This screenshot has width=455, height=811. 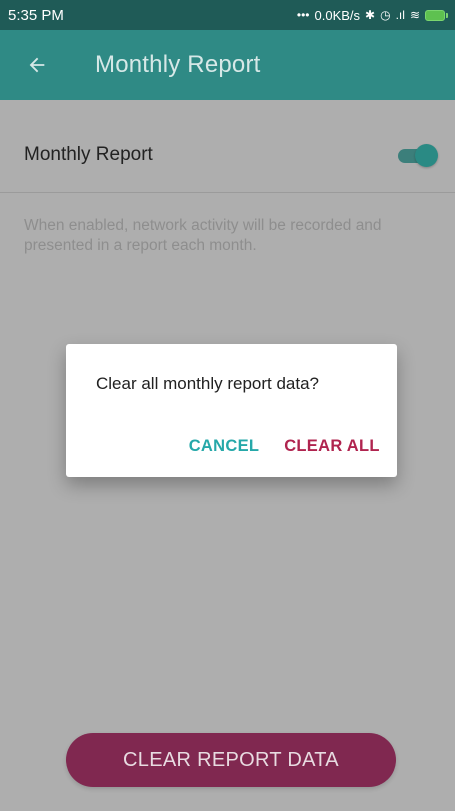 What do you see at coordinates (227, 146) in the screenshot?
I see `monthly-report-setting-row: Monthly Report` at bounding box center [227, 146].